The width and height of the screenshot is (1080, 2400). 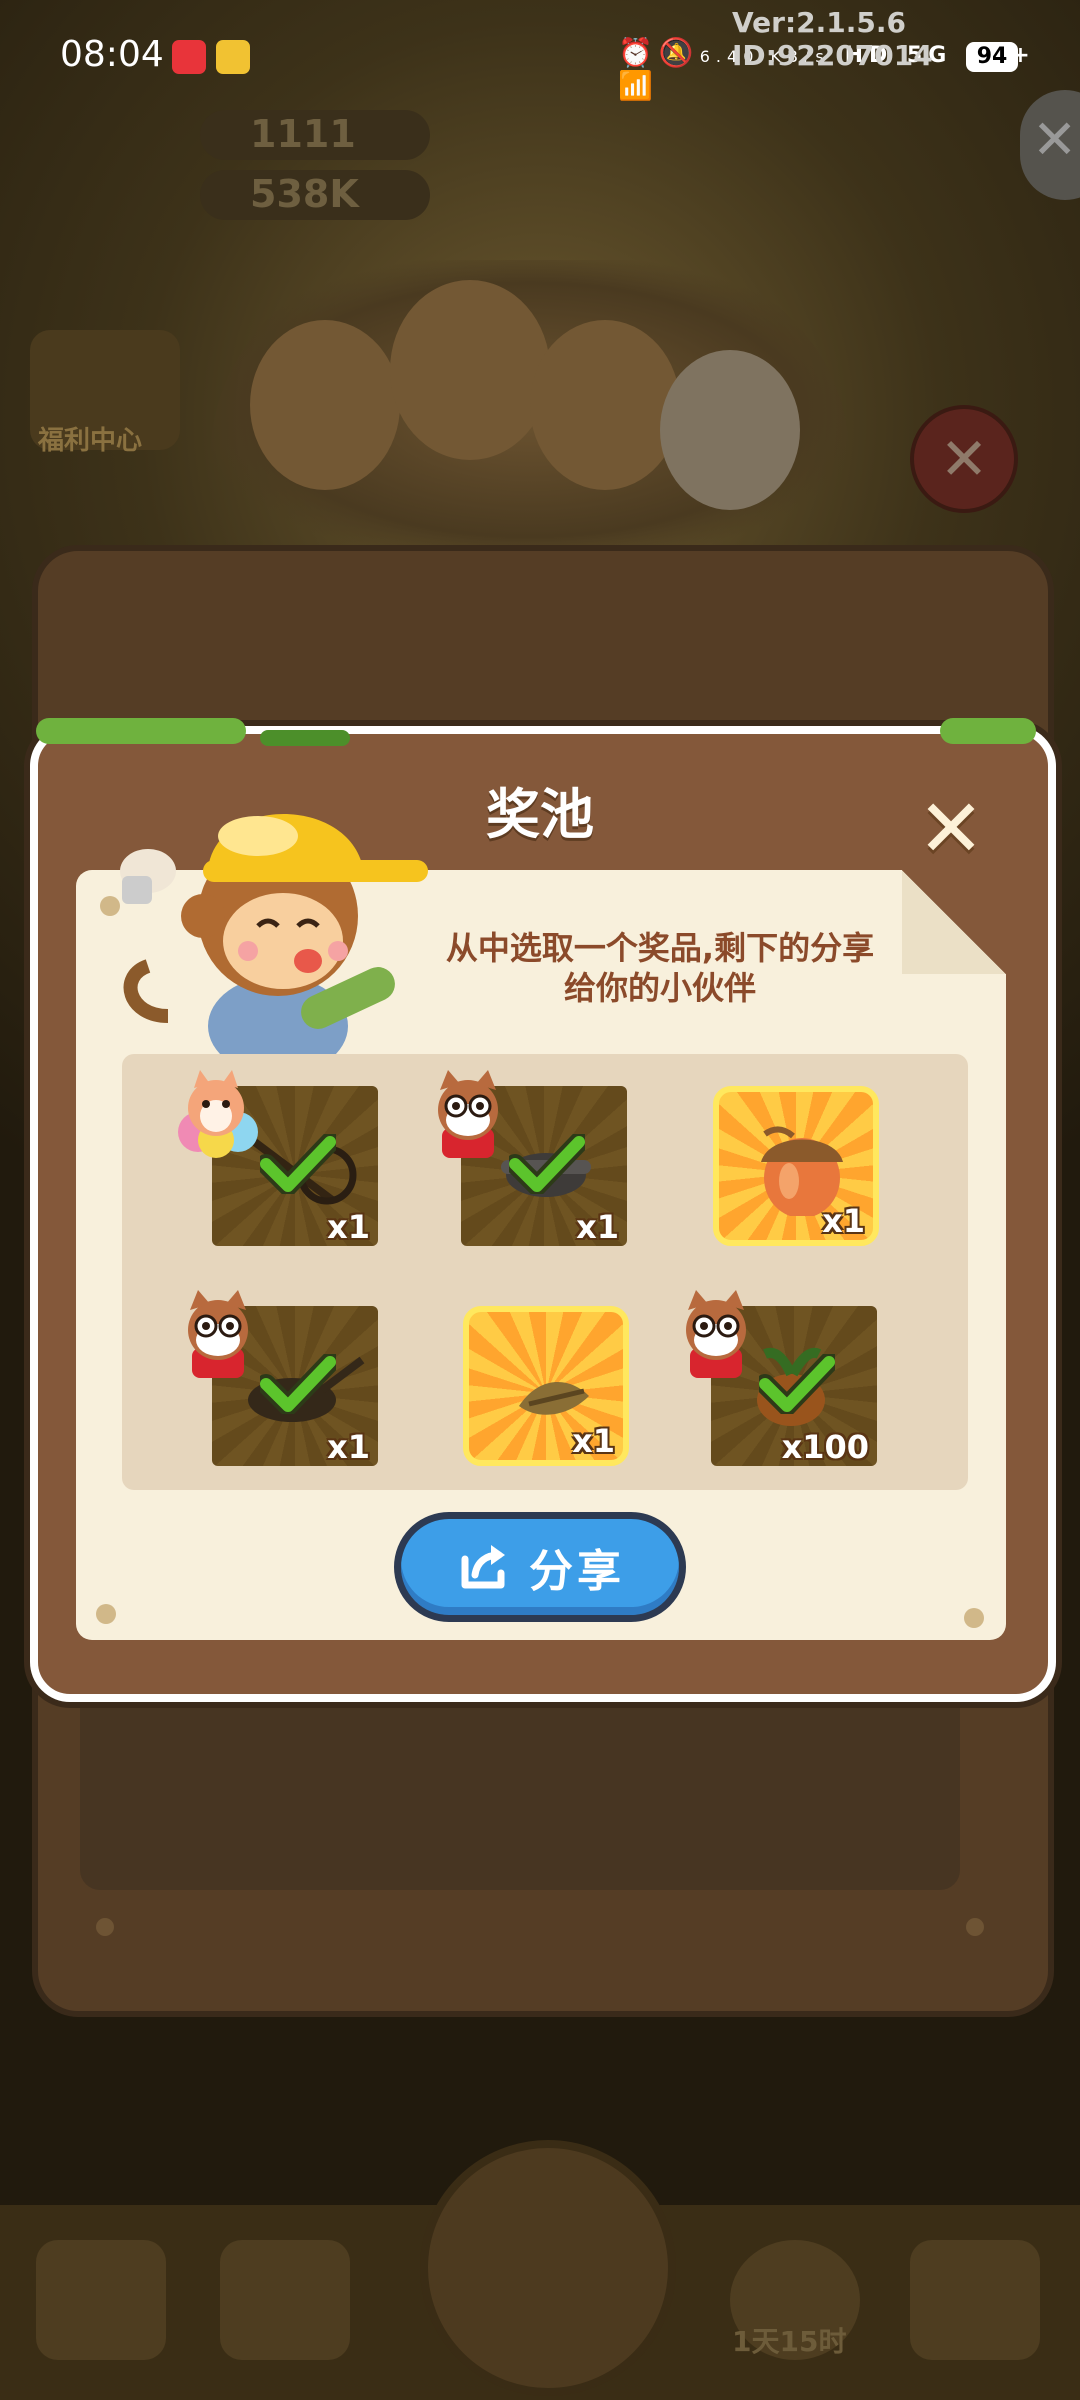 I want to click on timer-label: 1天15时, so click(x=789, y=2341).